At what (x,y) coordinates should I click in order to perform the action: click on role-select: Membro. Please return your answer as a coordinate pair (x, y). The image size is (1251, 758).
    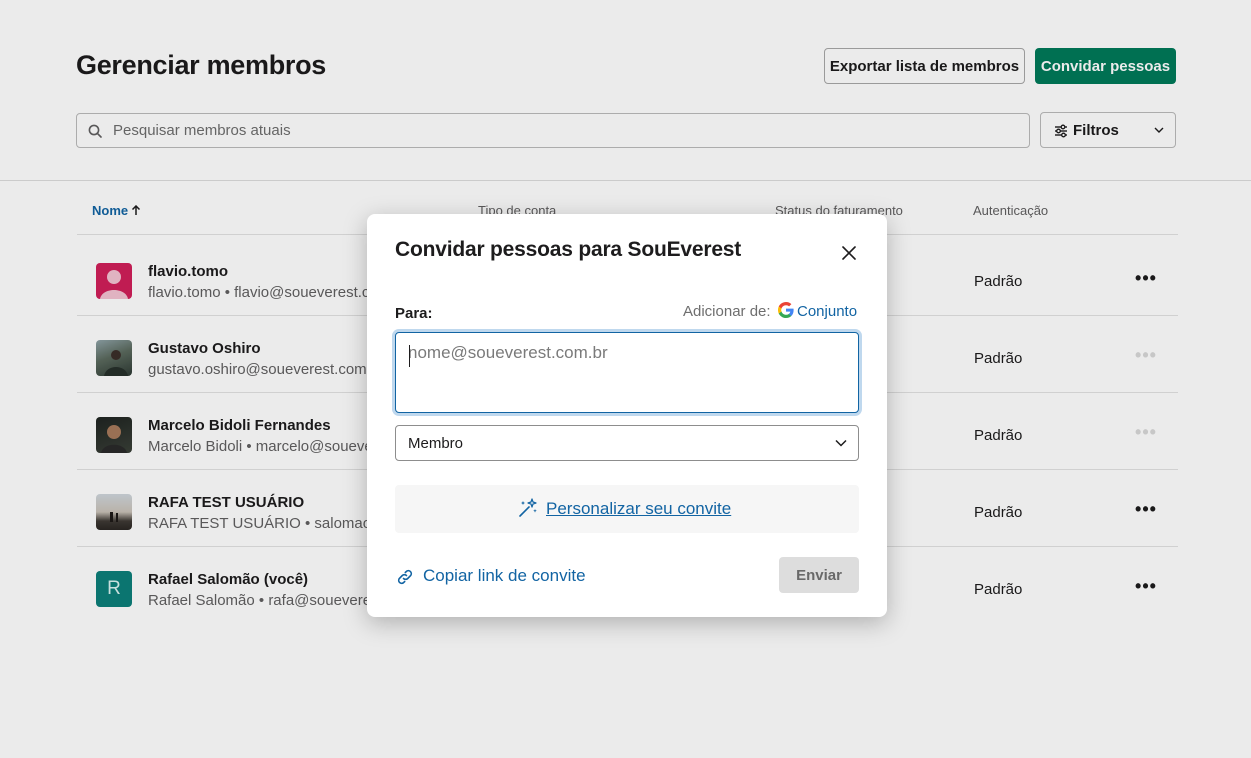
    Looking at the image, I should click on (627, 443).